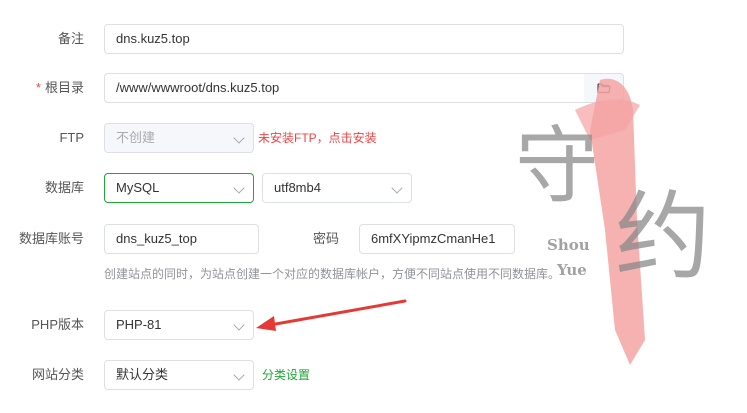 This screenshot has height=413, width=747. Describe the element at coordinates (325, 238) in the screenshot. I see `db-password-label: 密码` at that location.